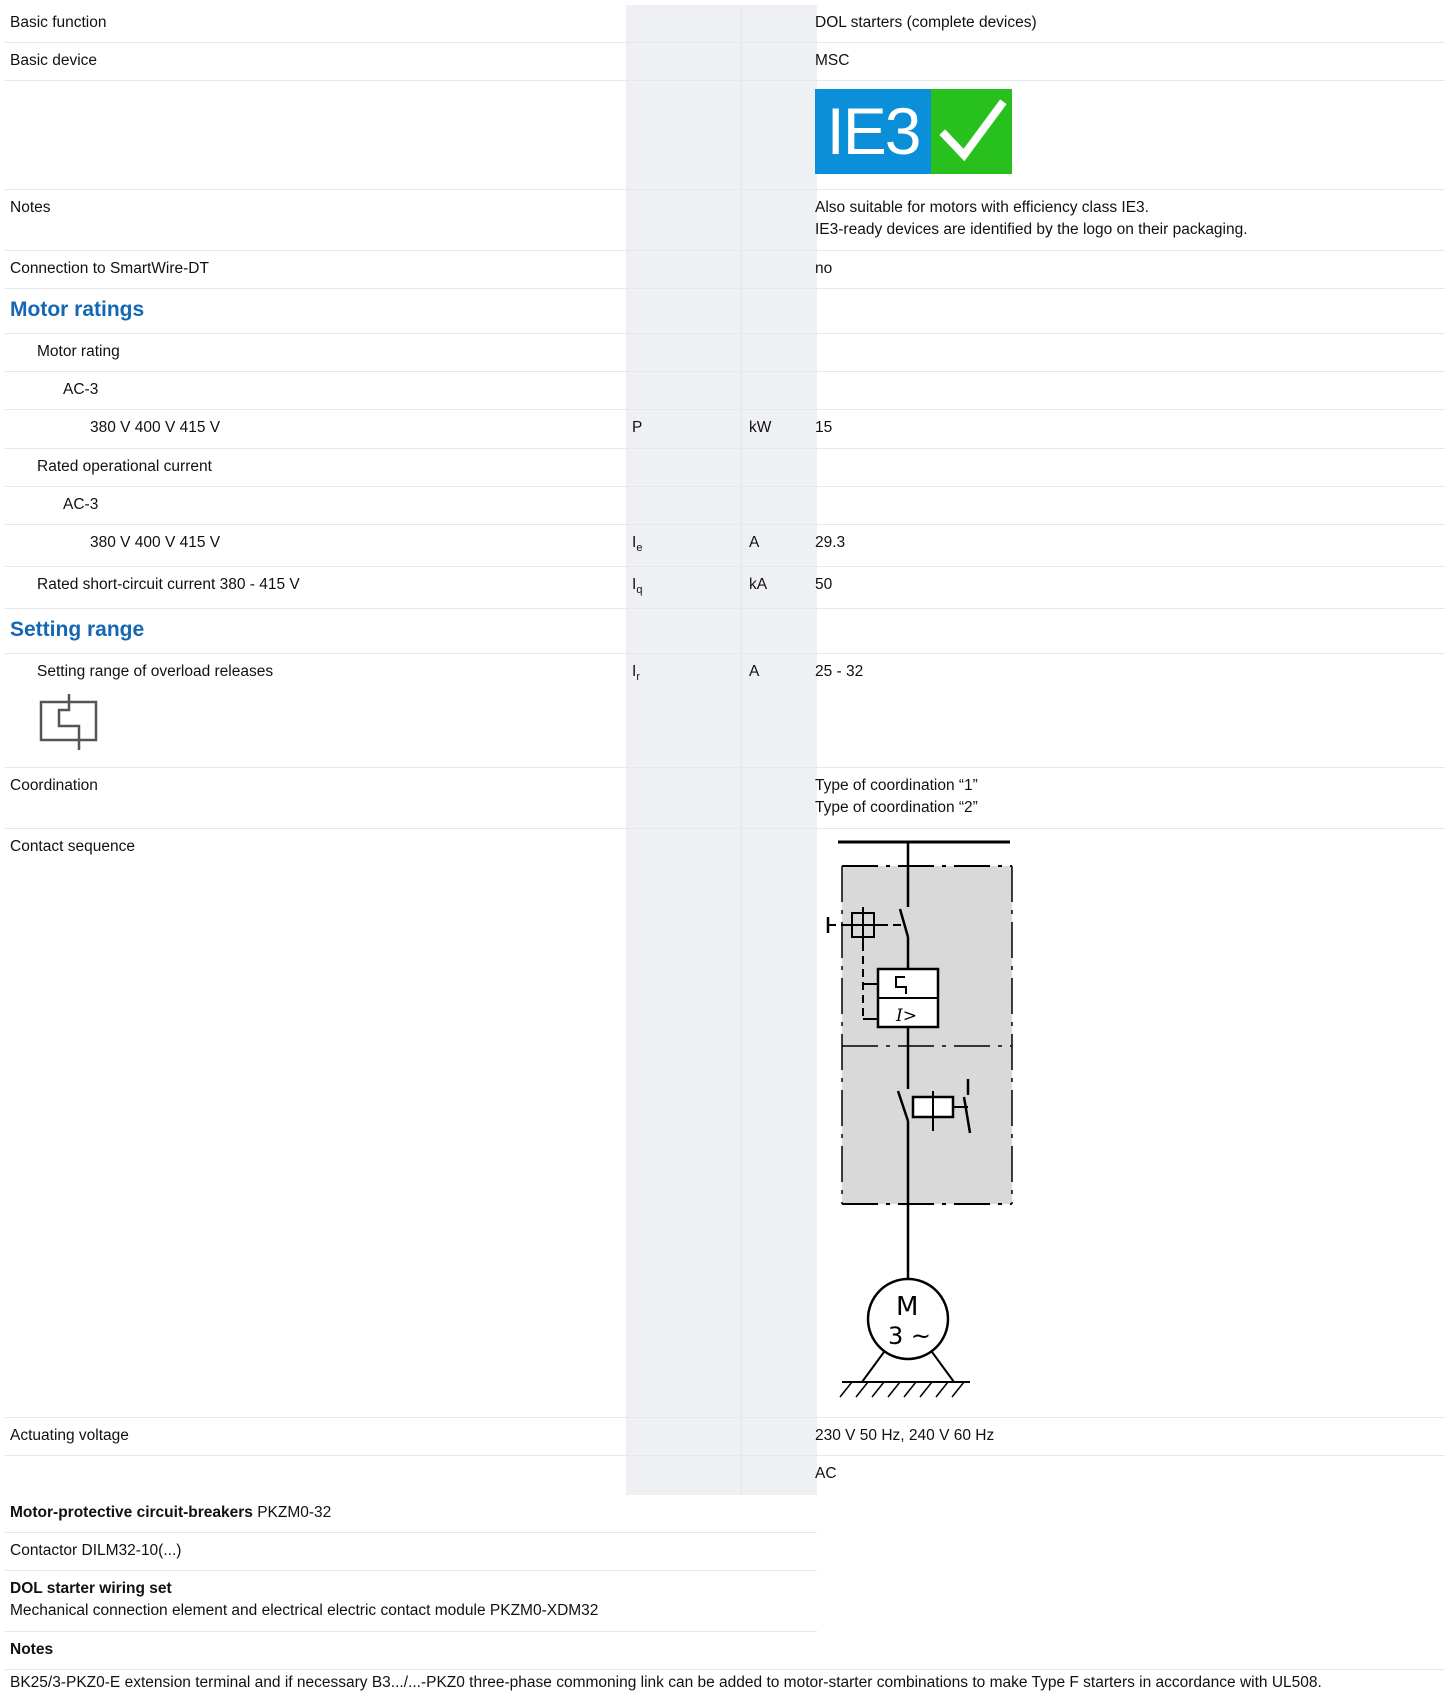 Image resolution: width=1450 pixels, height=1698 pixels. What do you see at coordinates (830, 542) in the screenshot?
I see `value: 29.3` at bounding box center [830, 542].